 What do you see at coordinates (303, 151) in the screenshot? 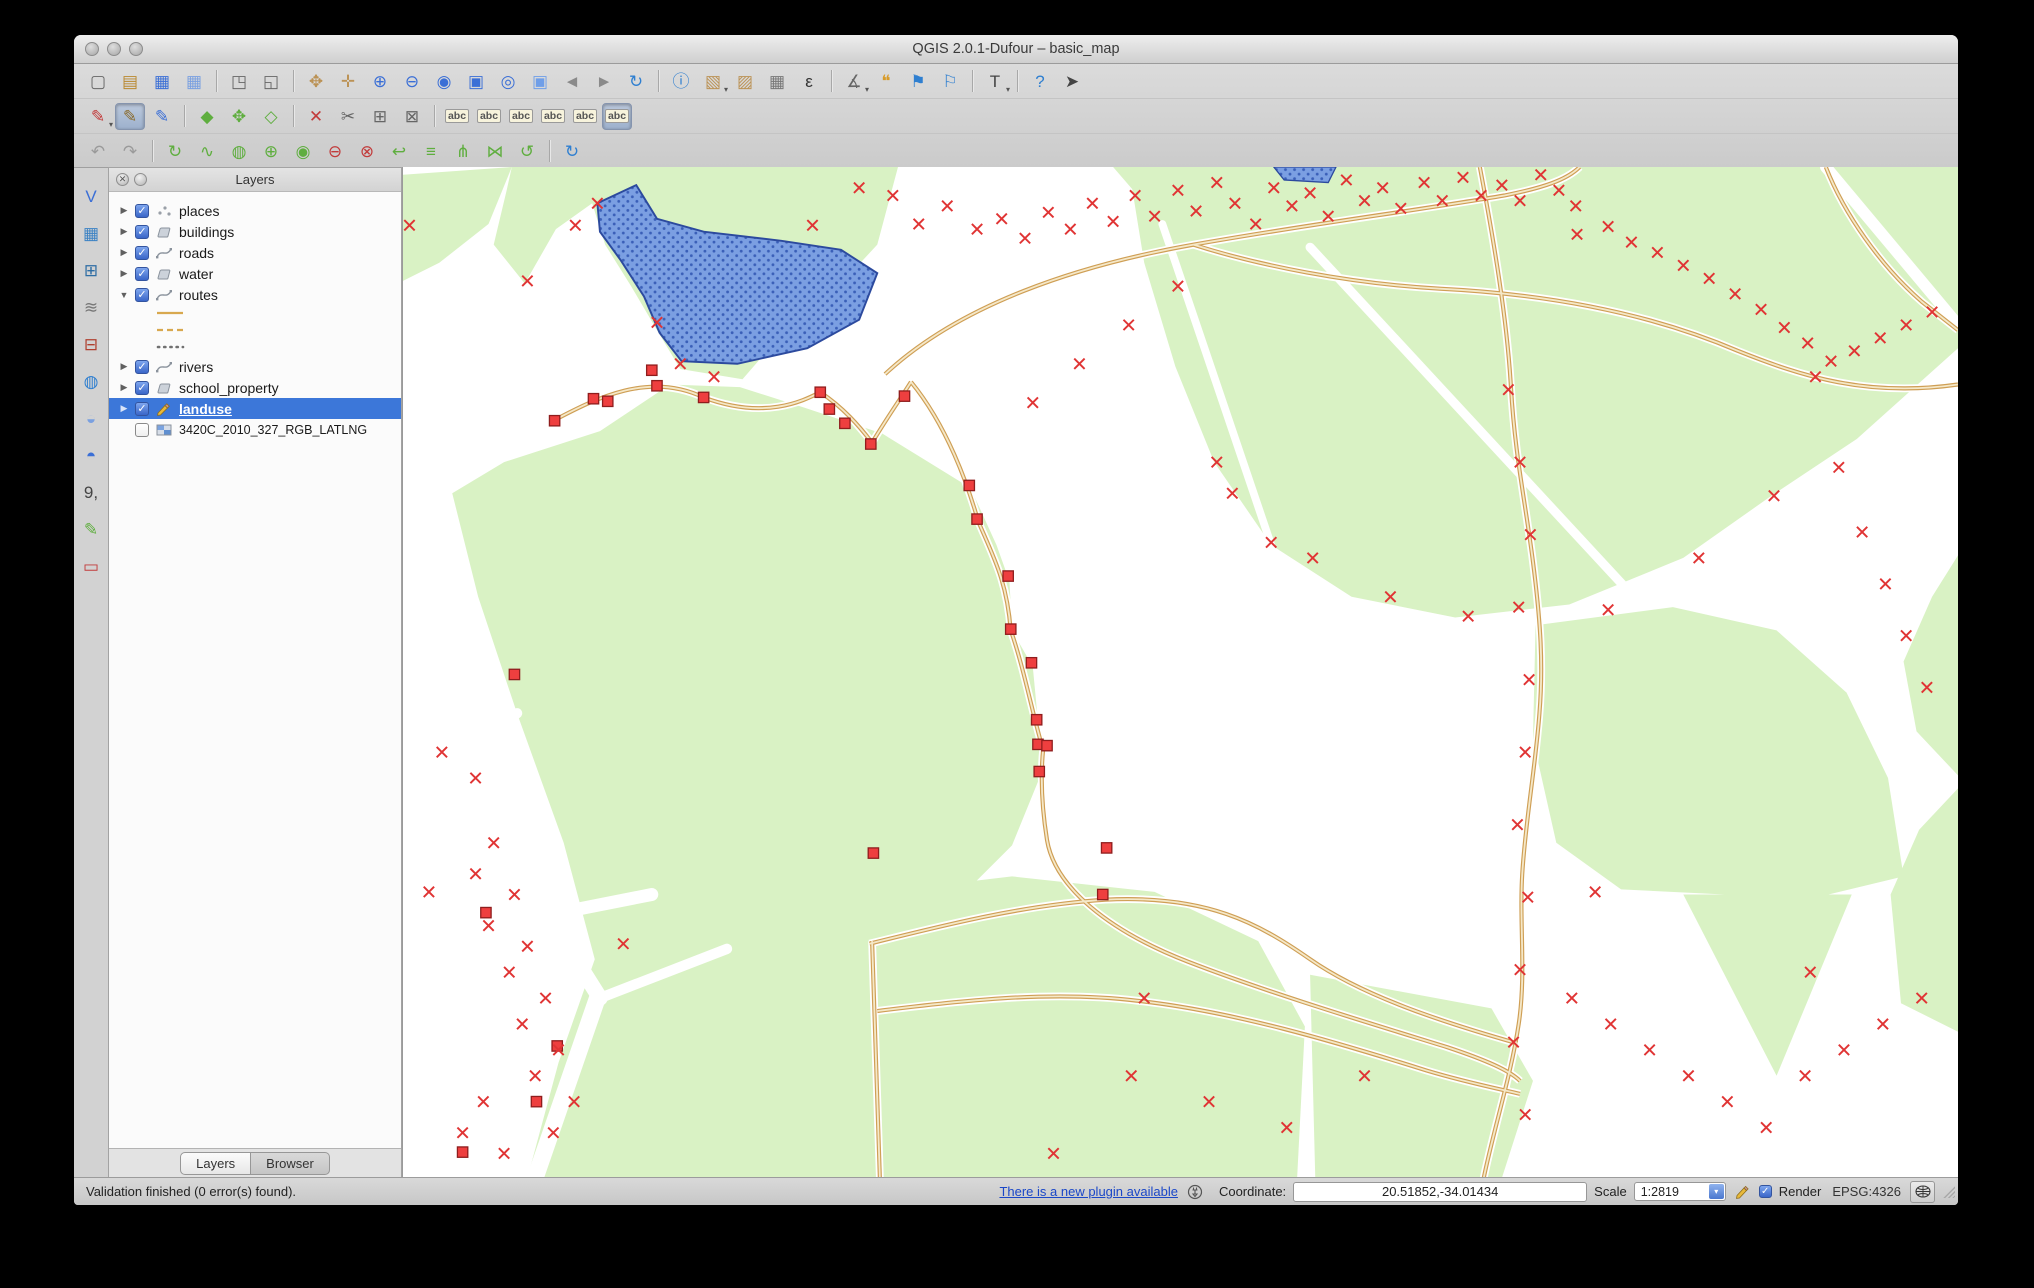
I see `fill-ring-icon: ◉` at bounding box center [303, 151].